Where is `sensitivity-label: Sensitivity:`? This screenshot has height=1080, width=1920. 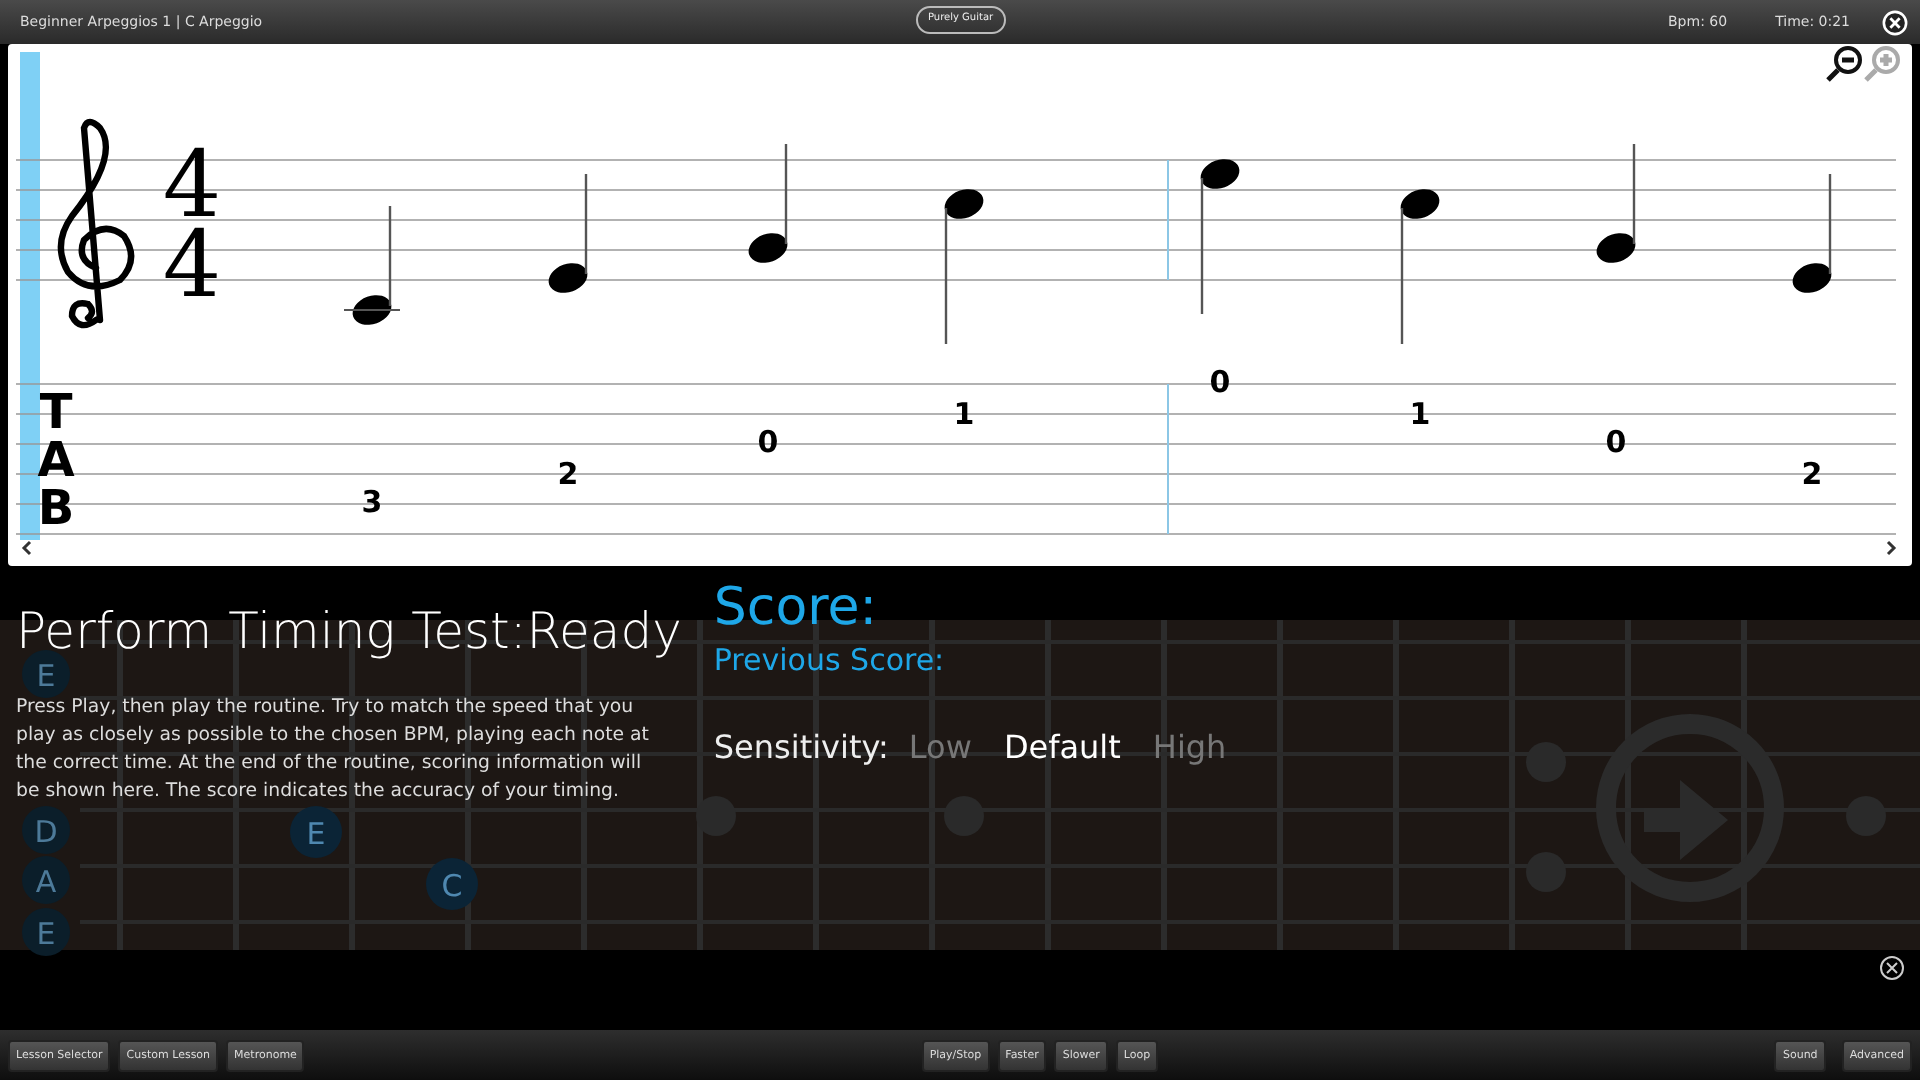
sensitivity-label: Sensitivity: is located at coordinates (801, 747).